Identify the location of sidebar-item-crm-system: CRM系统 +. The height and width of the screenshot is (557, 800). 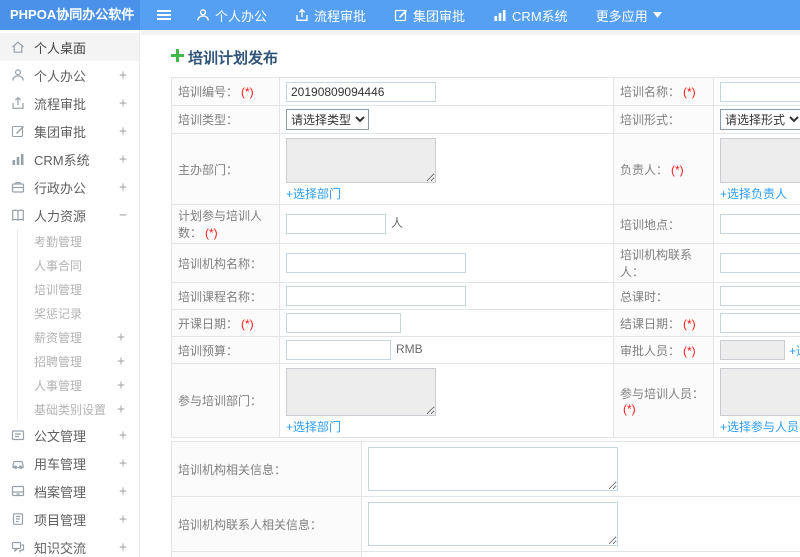
(69, 159).